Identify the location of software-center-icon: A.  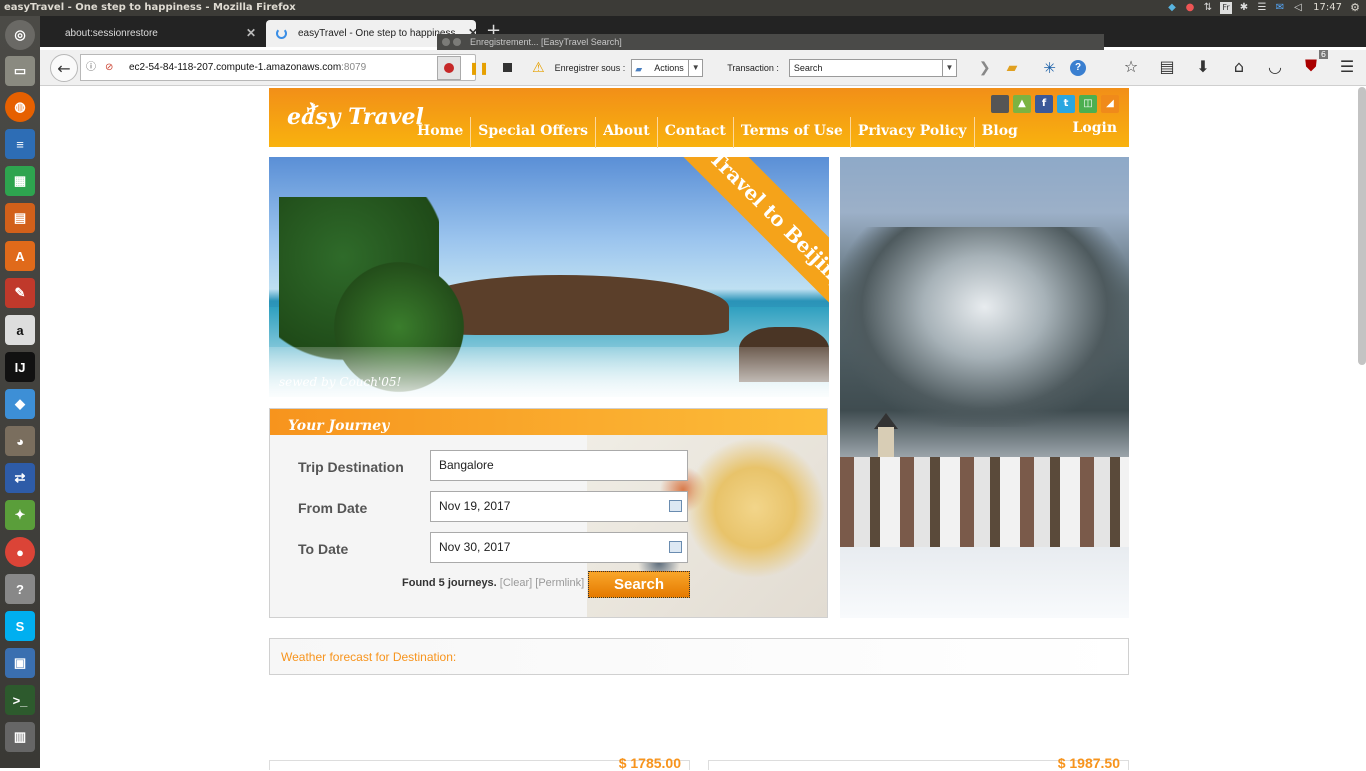
(20, 256).